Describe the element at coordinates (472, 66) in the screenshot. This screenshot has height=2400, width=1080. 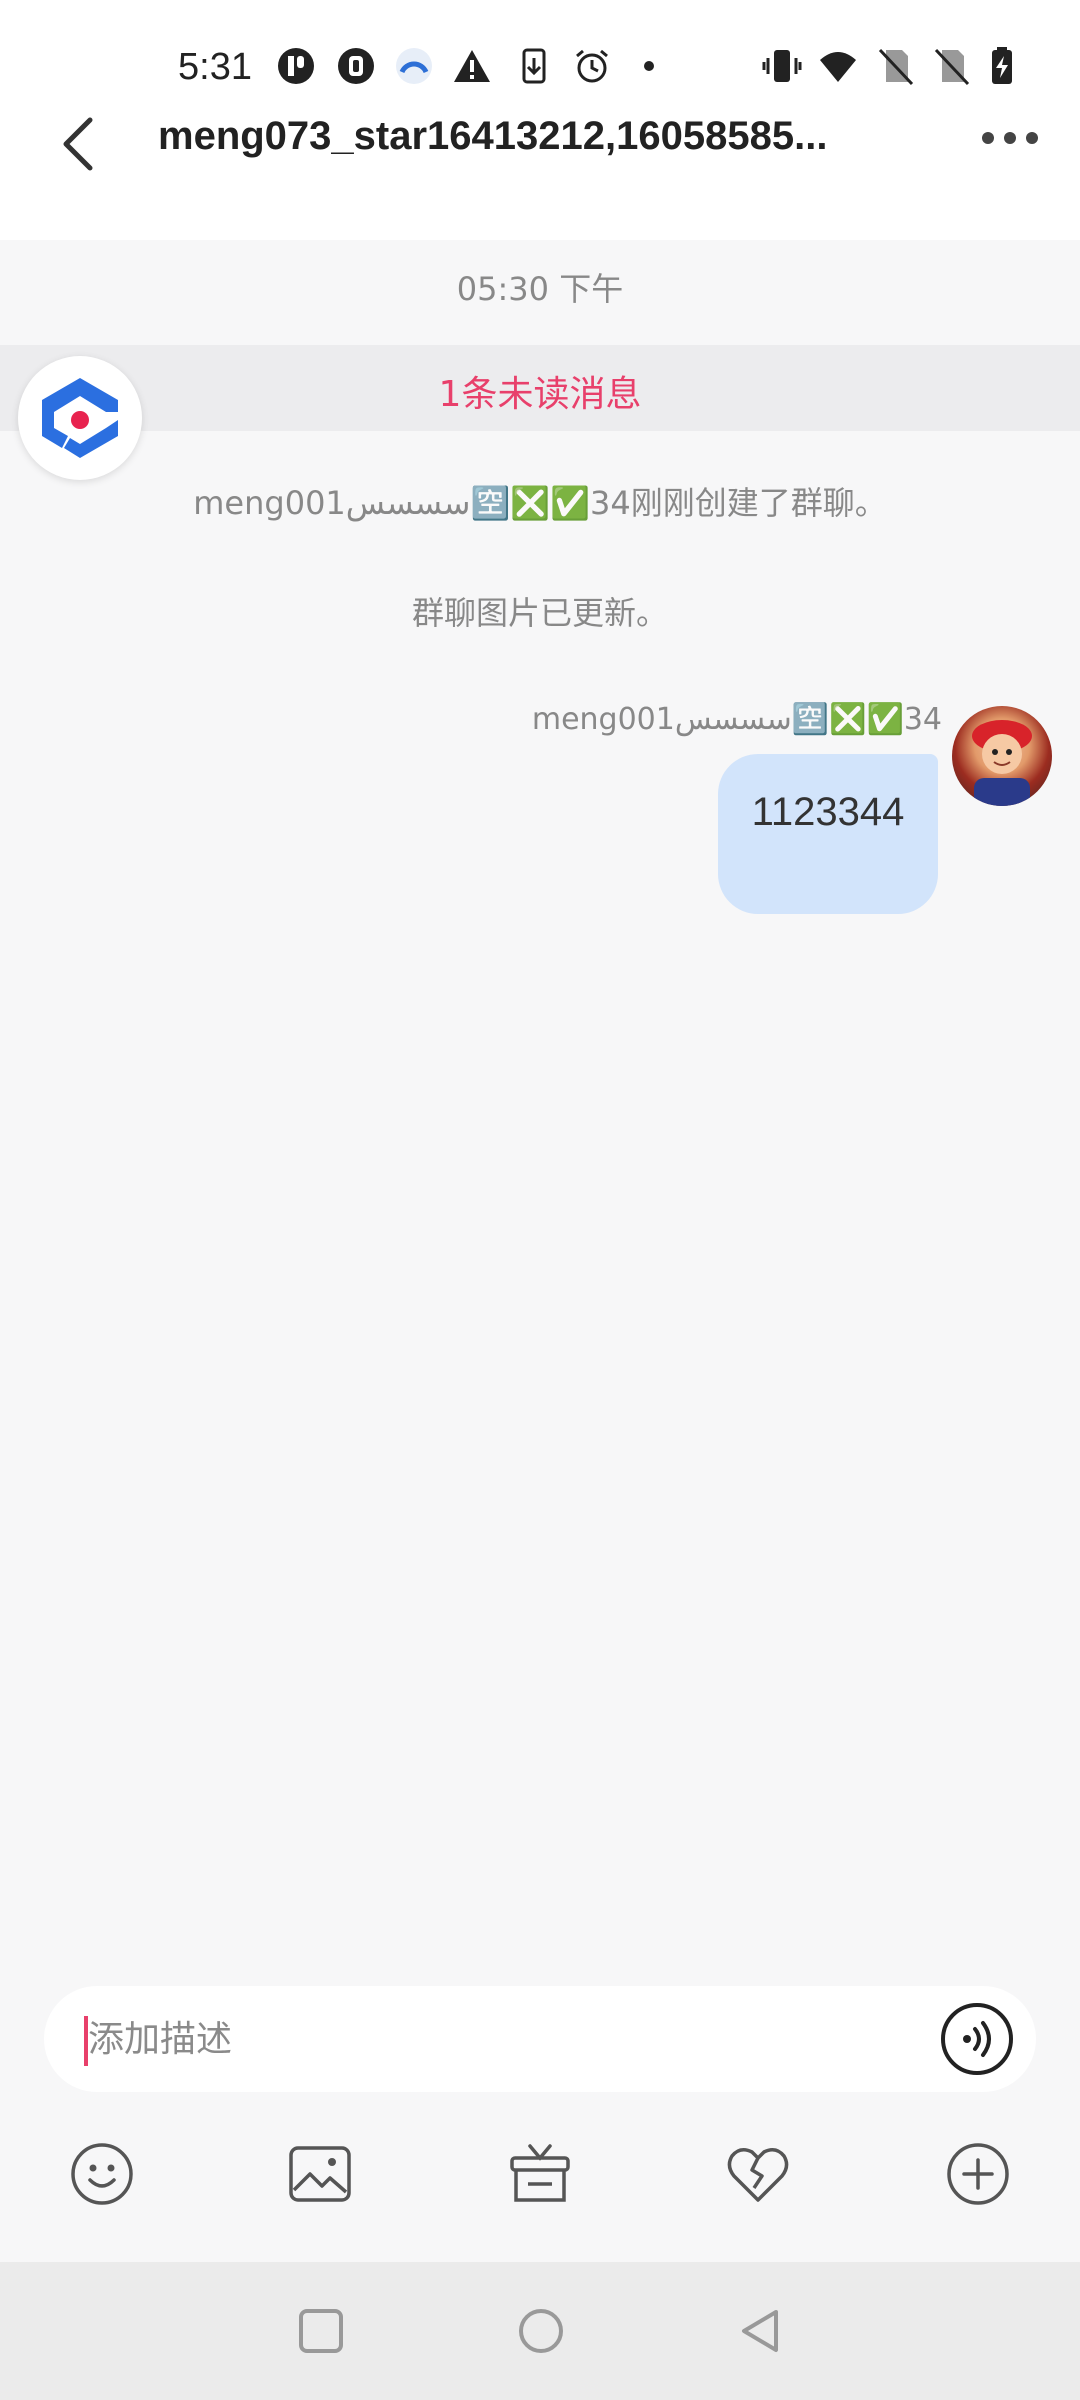
I see `warning-icon` at that location.